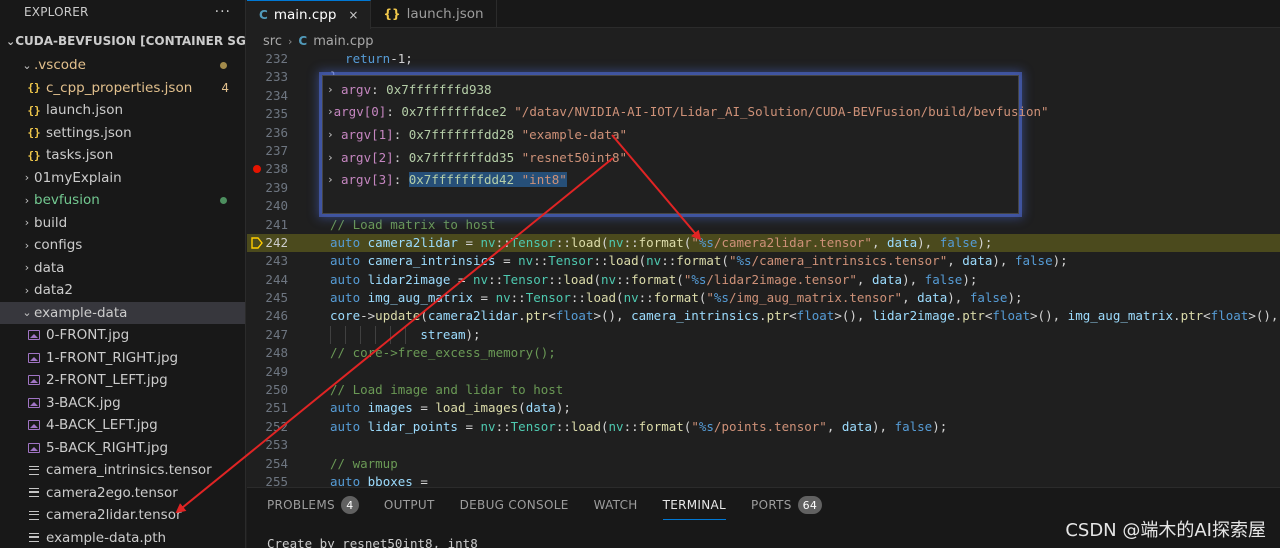 The height and width of the screenshot is (548, 1280). What do you see at coordinates (345, 261) in the screenshot?
I see `code-token: auto` at bounding box center [345, 261].